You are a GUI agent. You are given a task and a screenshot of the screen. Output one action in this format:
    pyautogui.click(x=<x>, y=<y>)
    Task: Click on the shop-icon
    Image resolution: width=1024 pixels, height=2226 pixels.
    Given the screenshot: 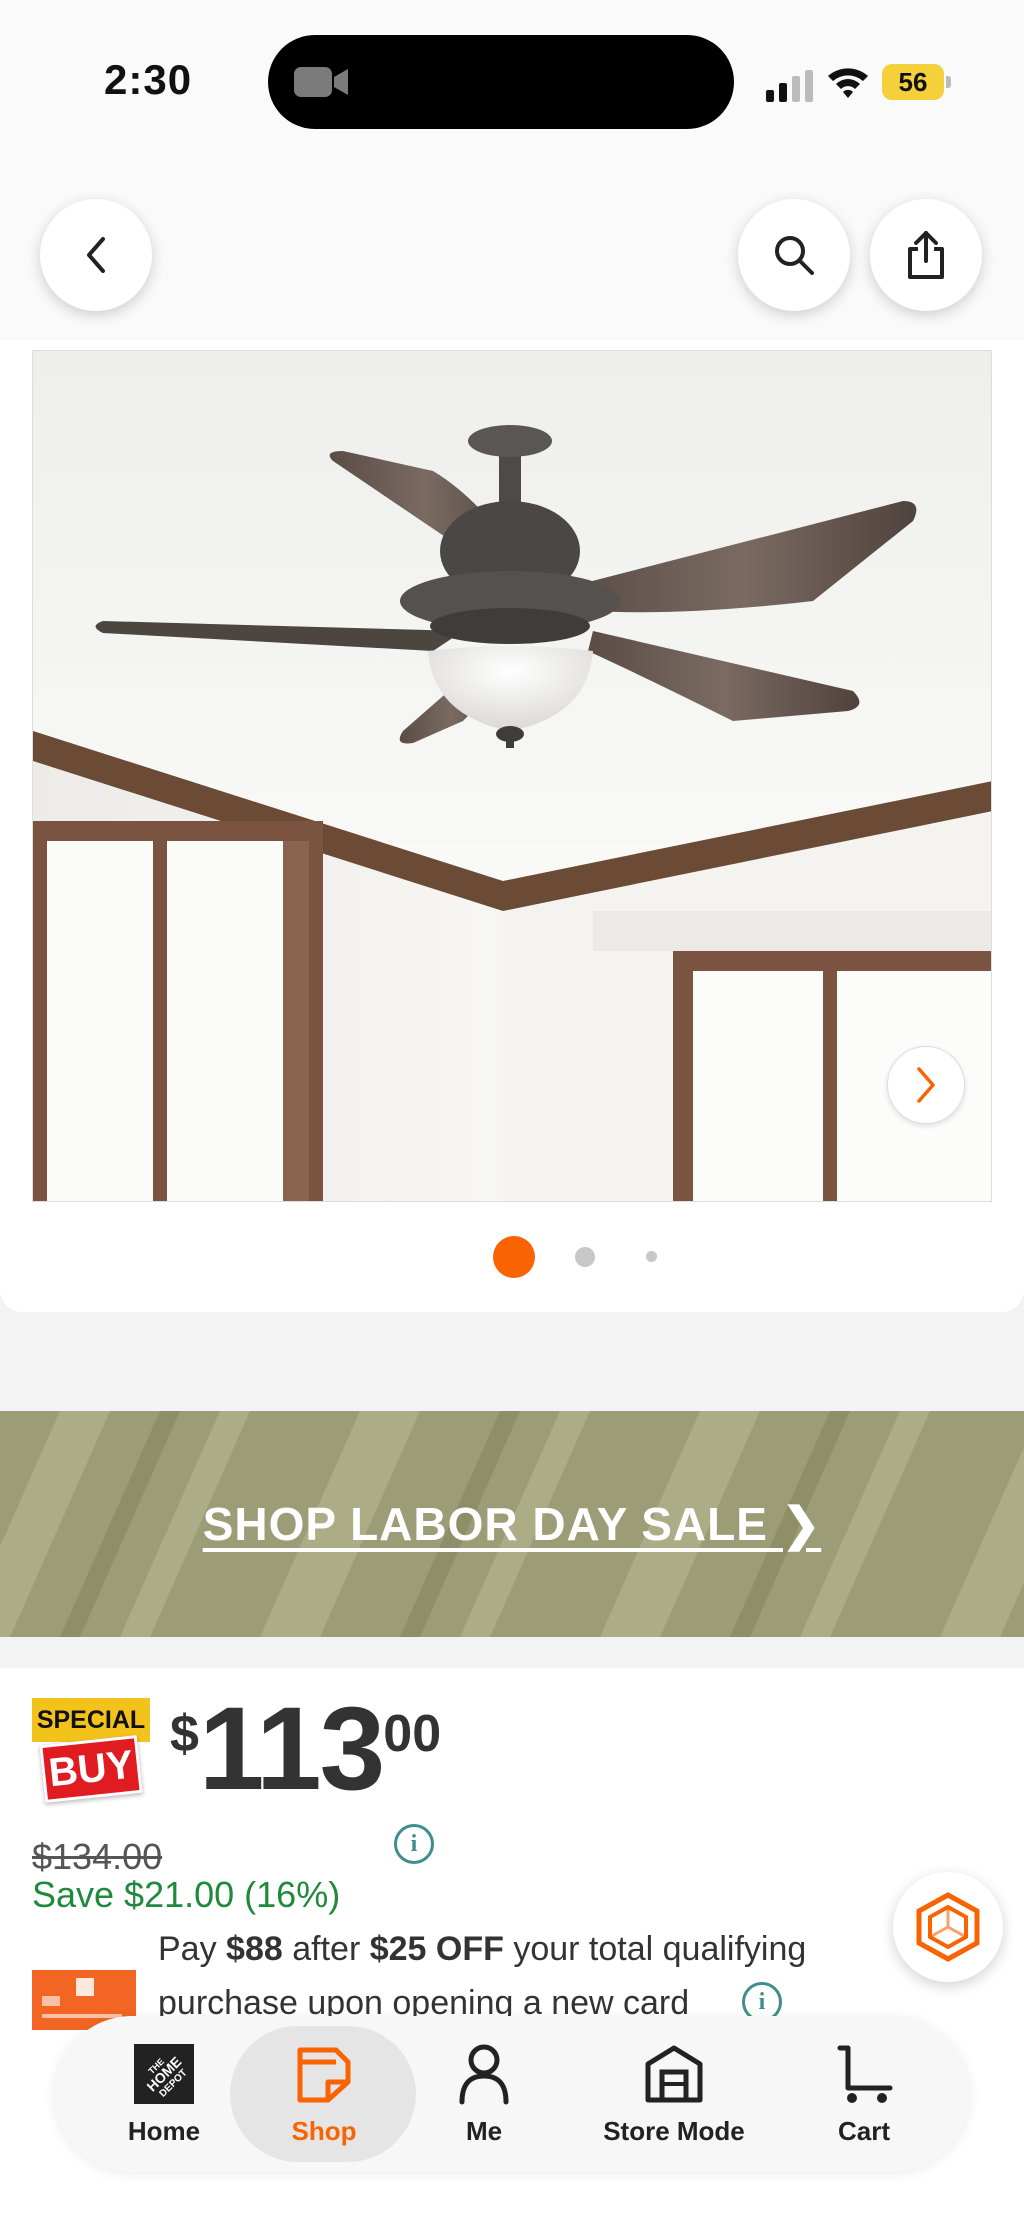 What is the action you would take?
    pyautogui.click(x=324, y=2074)
    